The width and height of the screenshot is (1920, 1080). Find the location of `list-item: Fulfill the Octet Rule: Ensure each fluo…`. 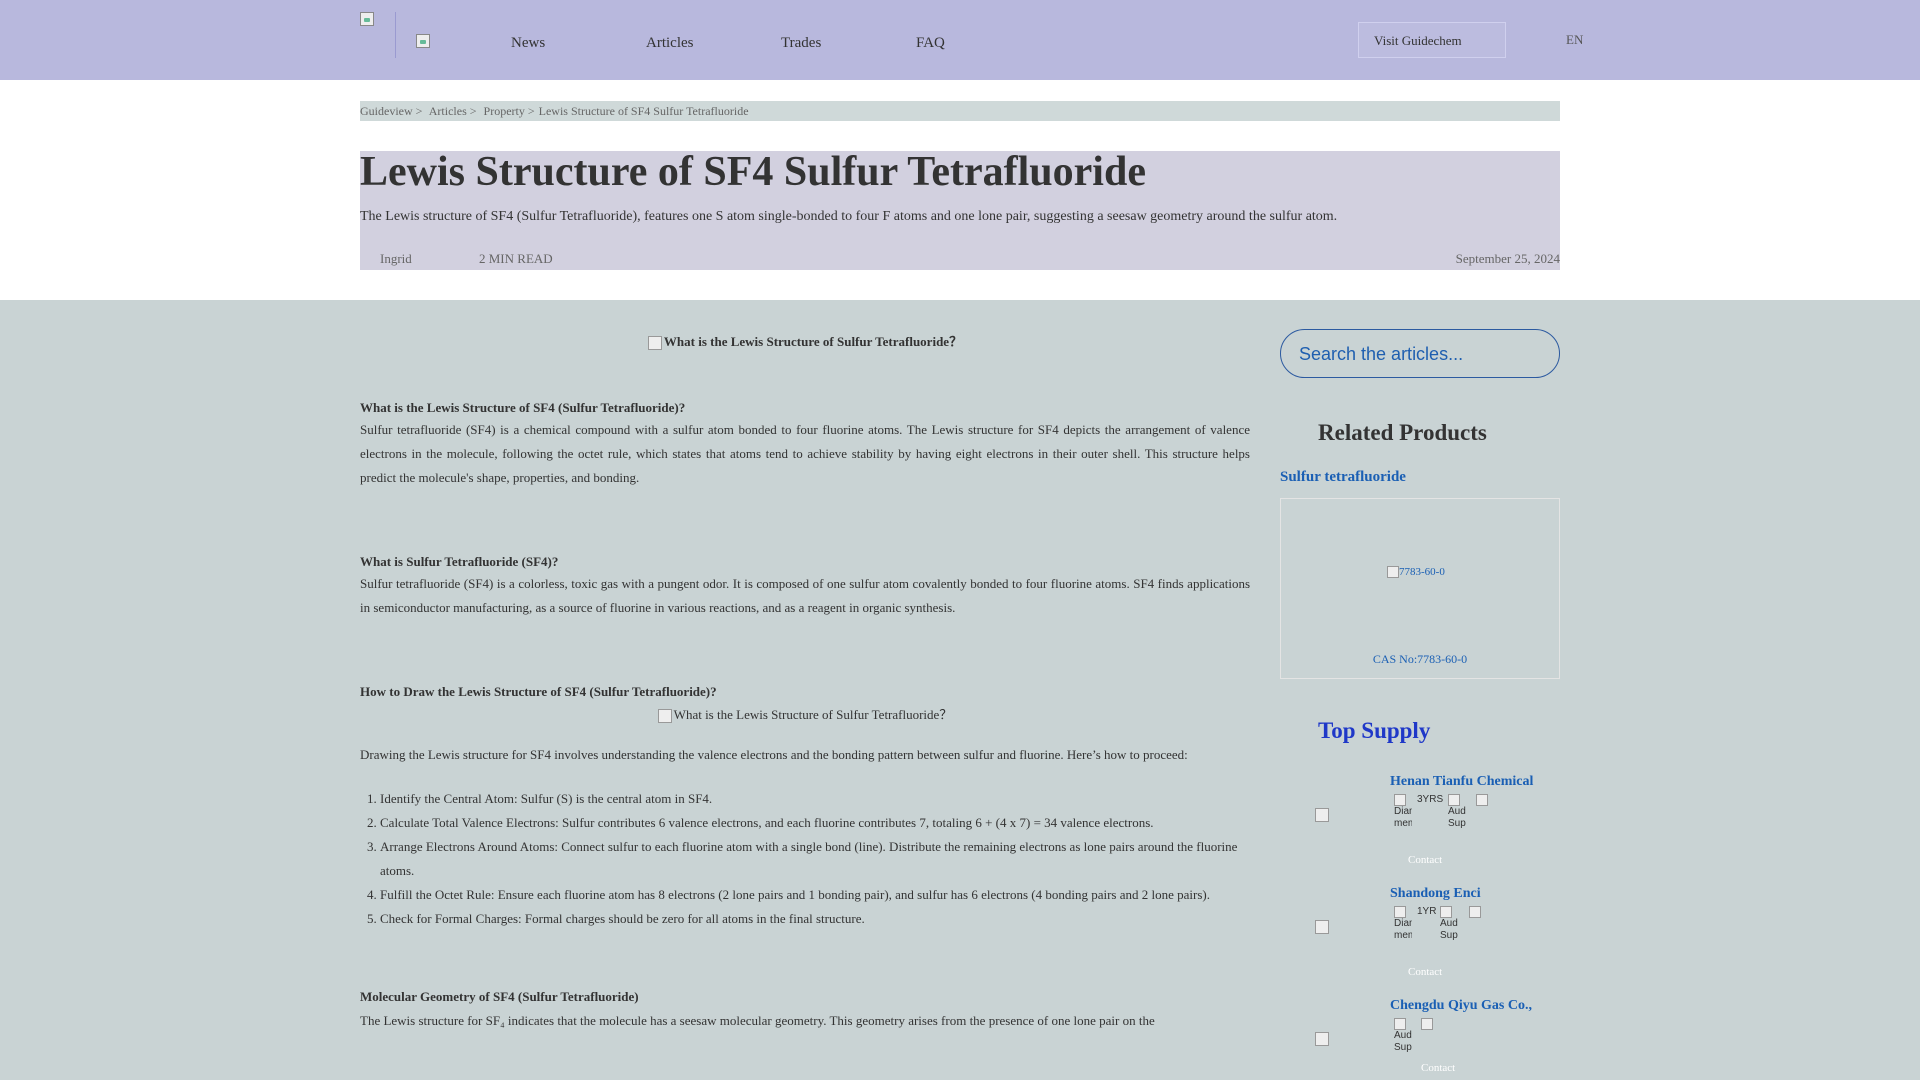

list-item: Fulfill the Octet Rule: Ensure each fluo… is located at coordinates (815, 895).